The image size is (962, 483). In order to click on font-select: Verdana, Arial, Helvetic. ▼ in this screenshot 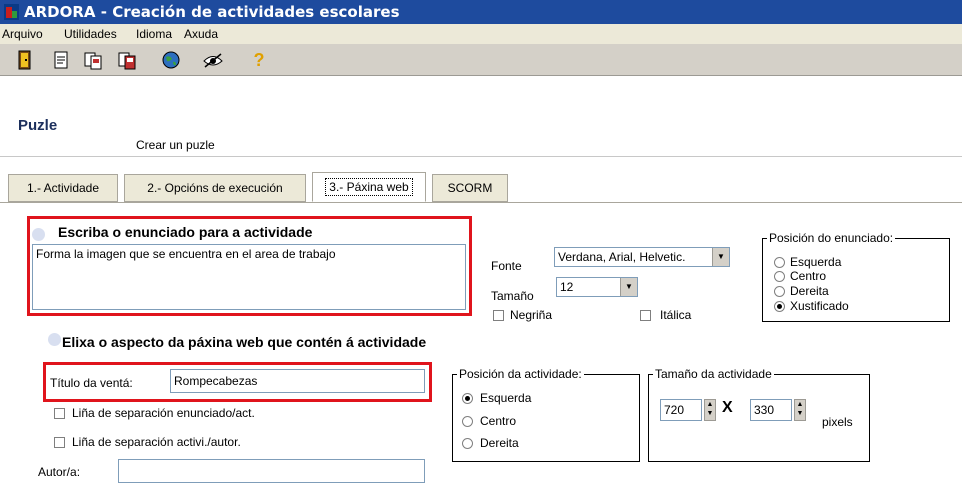, I will do `click(642, 257)`.